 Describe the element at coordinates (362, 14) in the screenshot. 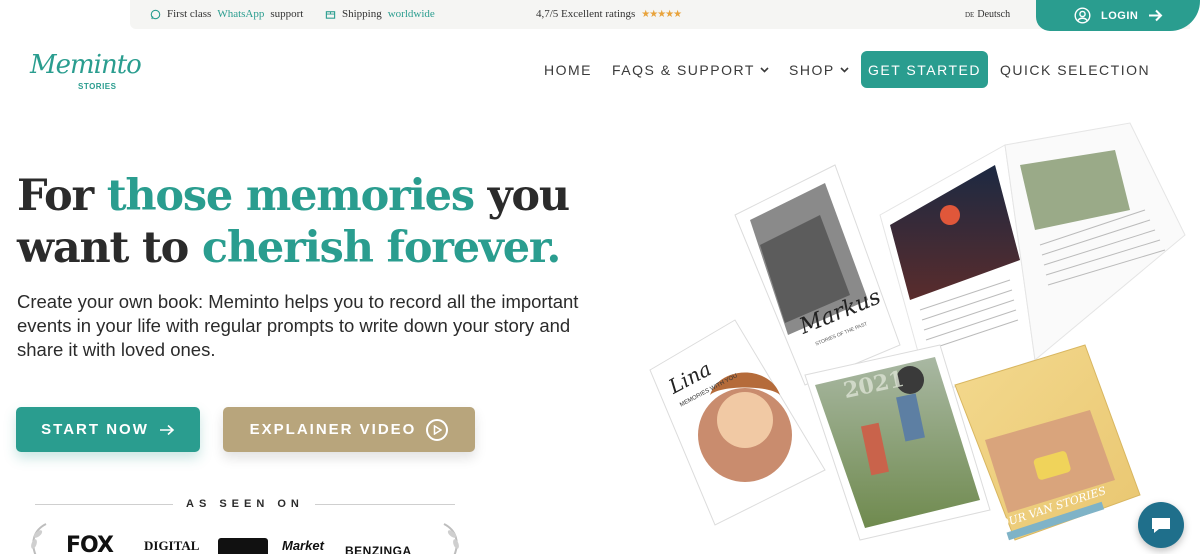

I see `shipping-prefix: Shipping` at that location.